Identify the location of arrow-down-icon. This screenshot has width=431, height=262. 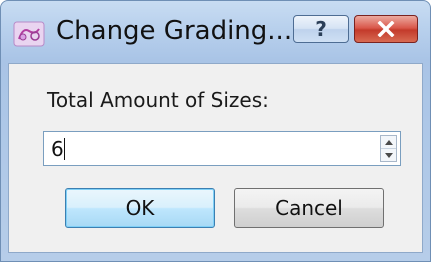
(388, 155).